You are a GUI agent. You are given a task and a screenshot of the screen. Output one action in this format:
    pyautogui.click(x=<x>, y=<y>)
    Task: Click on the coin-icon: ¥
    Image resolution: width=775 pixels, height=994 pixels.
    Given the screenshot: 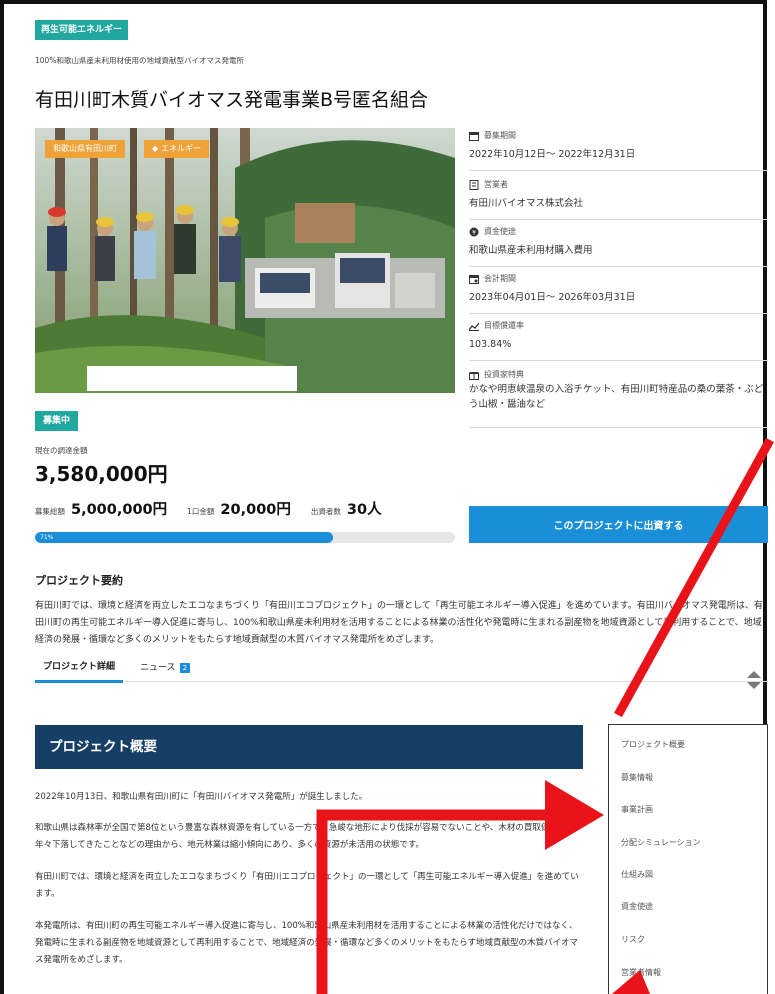 What is the action you would take?
    pyautogui.click(x=474, y=232)
    